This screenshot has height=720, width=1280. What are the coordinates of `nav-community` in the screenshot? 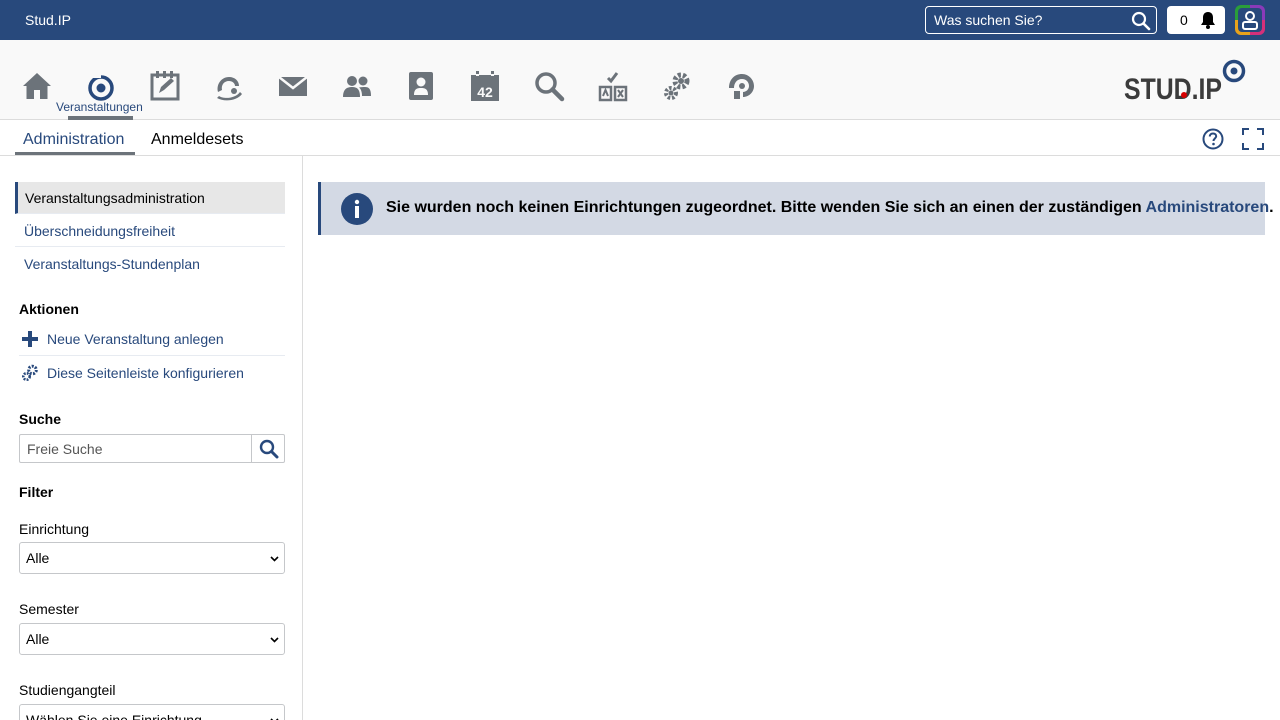 It's located at (229, 86).